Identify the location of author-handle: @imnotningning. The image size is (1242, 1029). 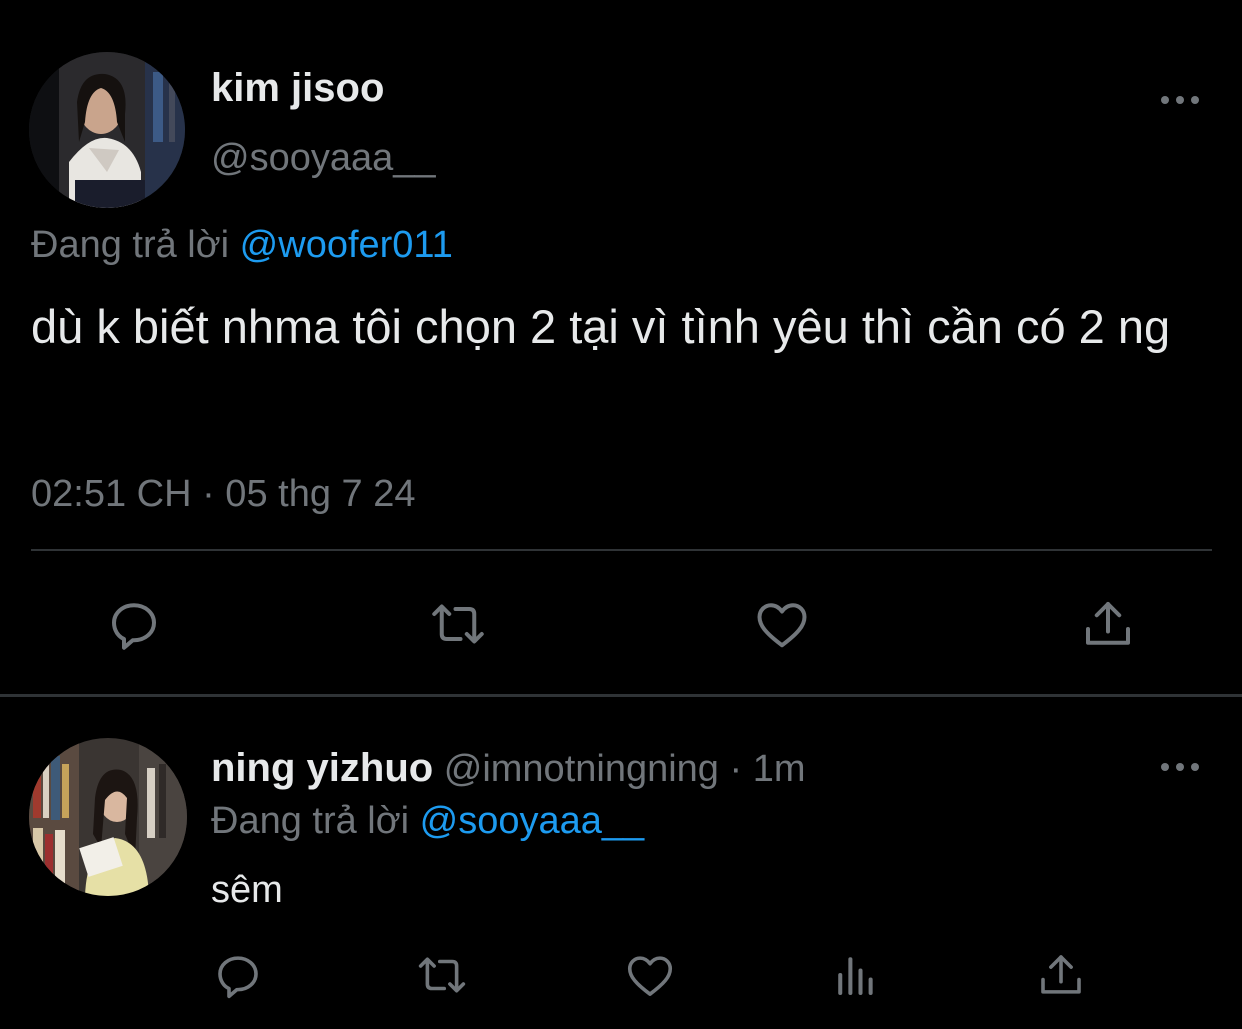
(581, 769).